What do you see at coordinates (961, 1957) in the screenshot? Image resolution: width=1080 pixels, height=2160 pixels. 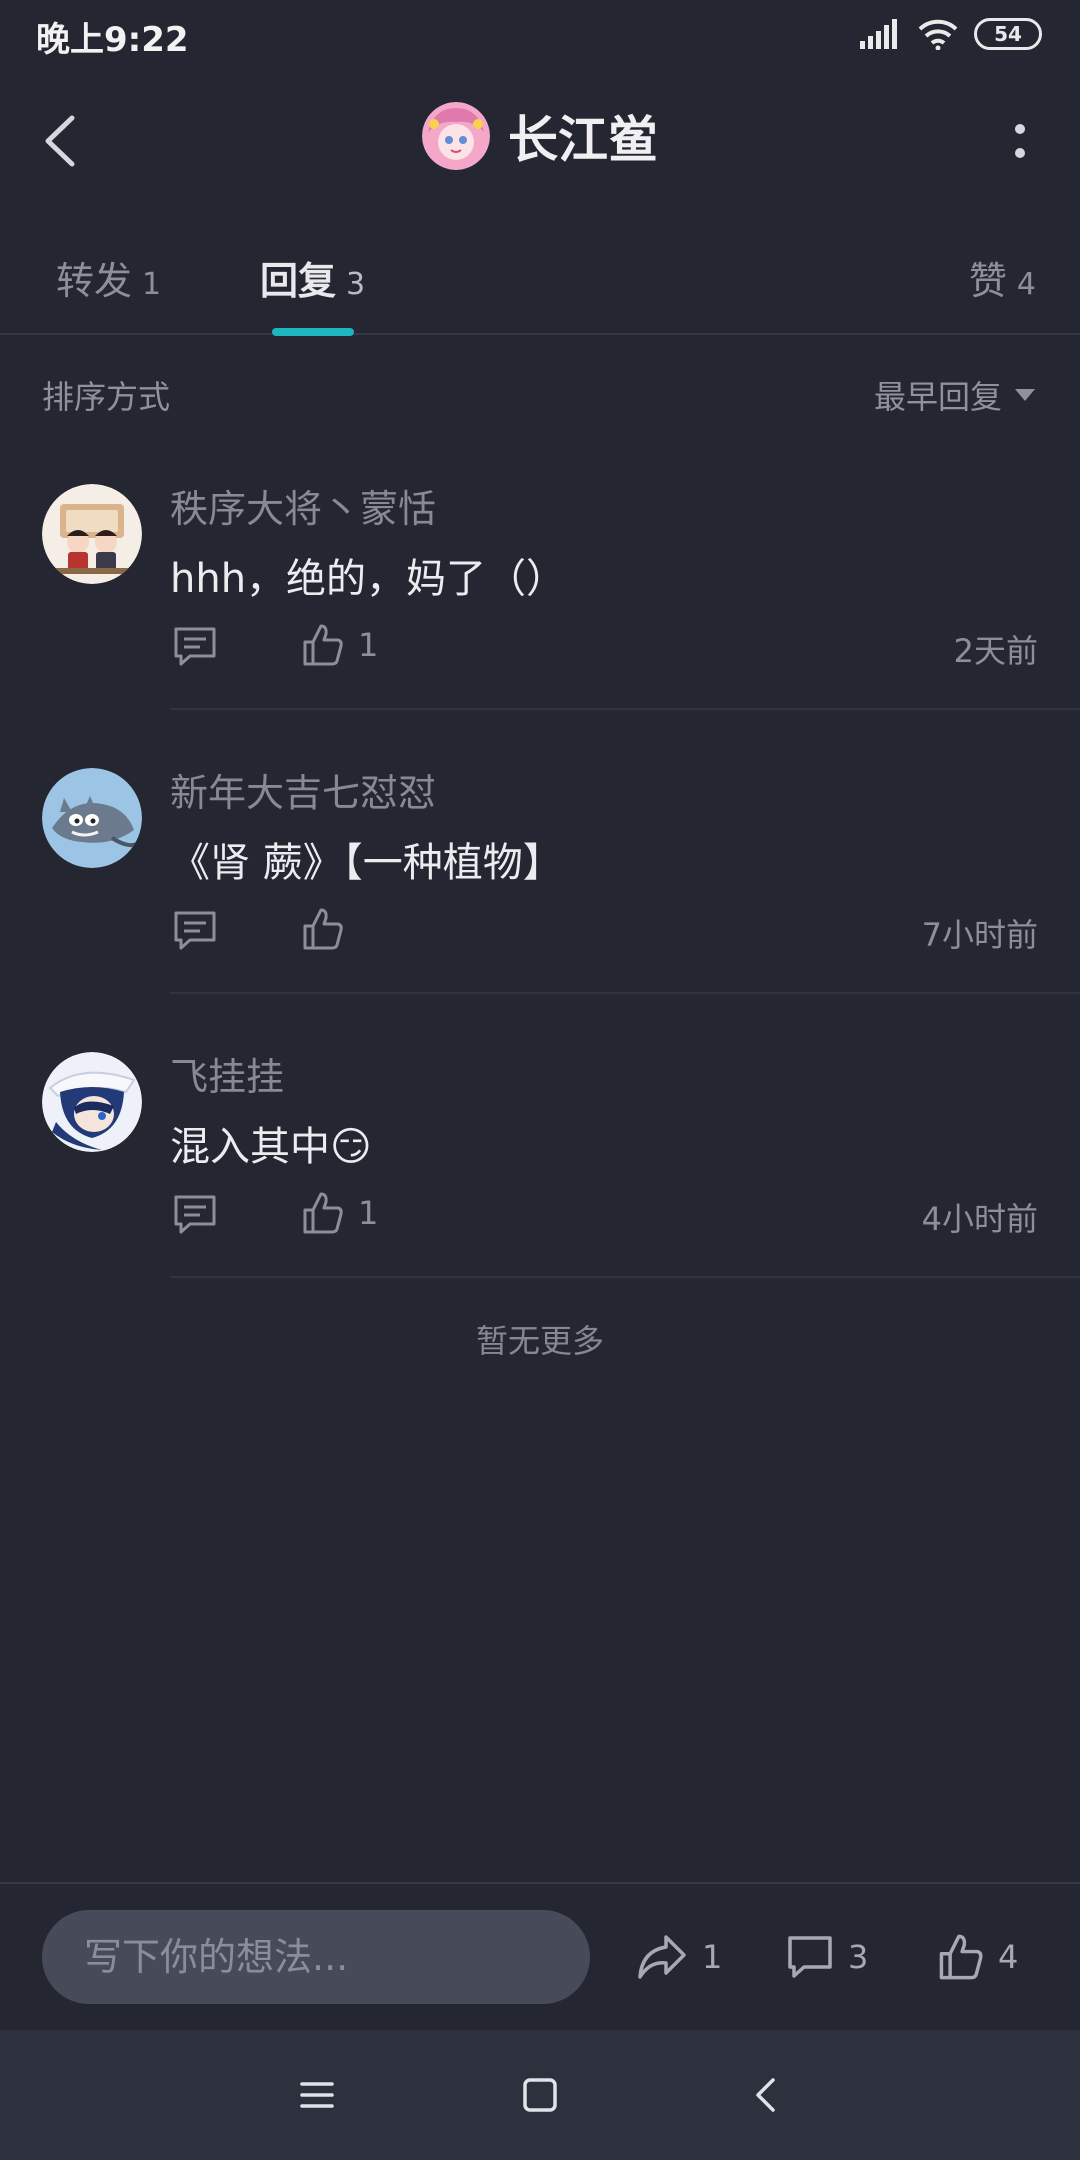 I see `thumbs-up-icon` at bounding box center [961, 1957].